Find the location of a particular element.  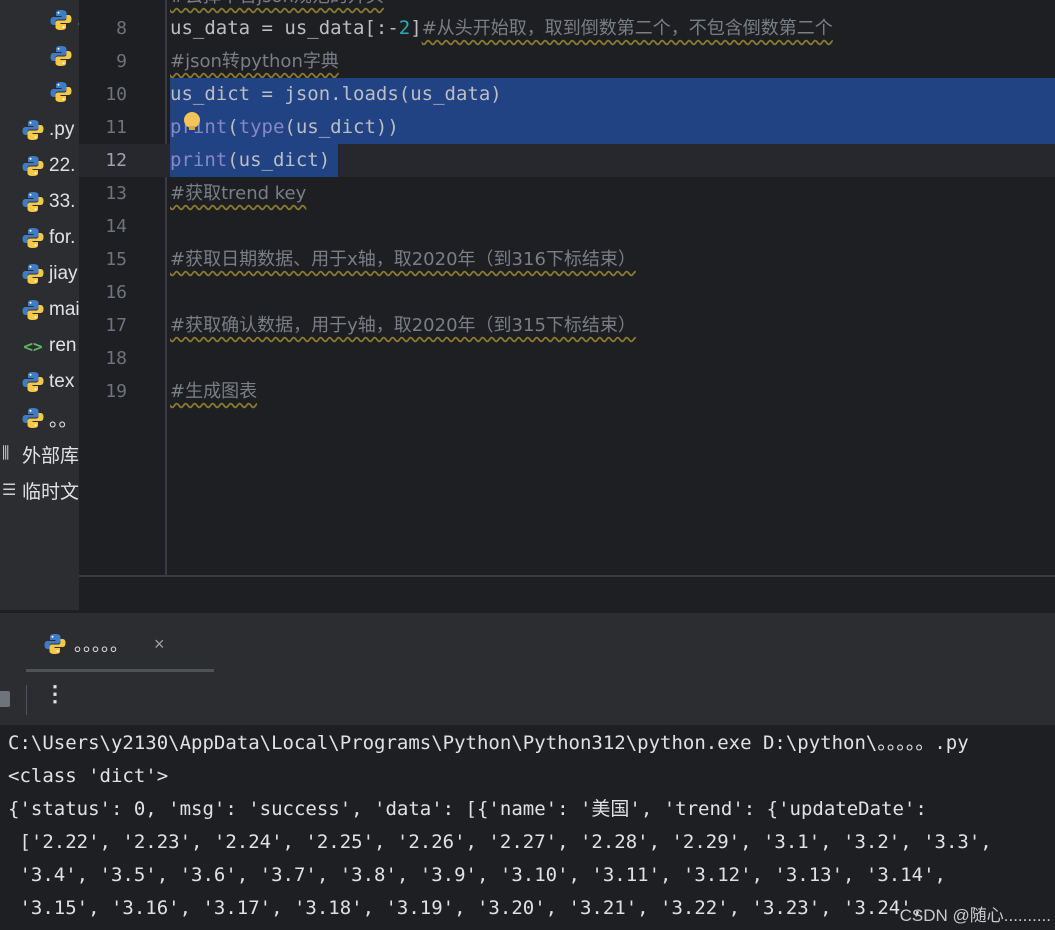

tree-item: .py is located at coordinates (48, 130).